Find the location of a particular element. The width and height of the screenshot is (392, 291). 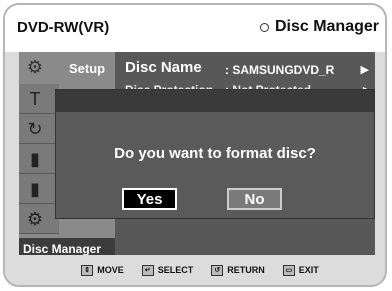

screen-title: Disc Manager is located at coordinates (319, 27).